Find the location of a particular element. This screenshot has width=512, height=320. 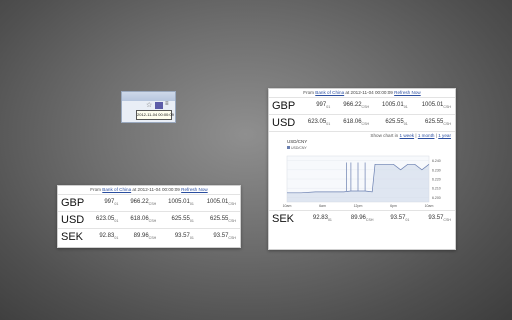

rate-value: 625.55CSH is located at coordinates (433, 122).